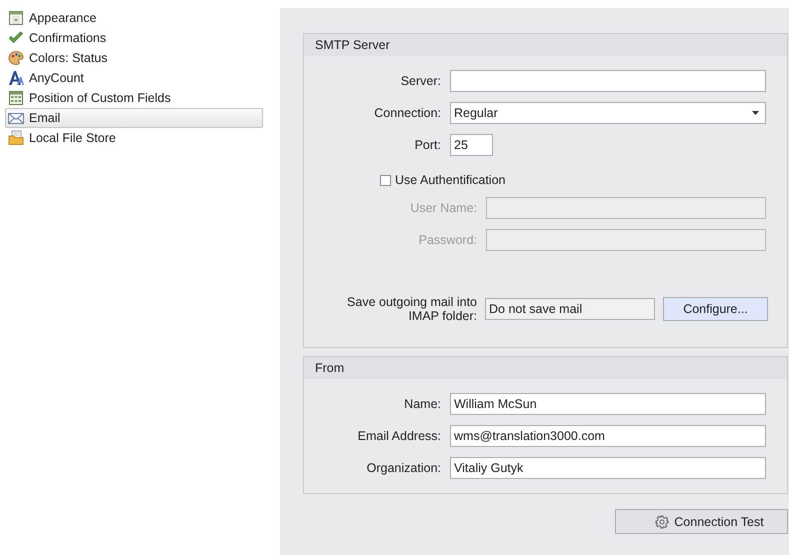  Describe the element at coordinates (471, 145) in the screenshot. I see `input-field: 25` at that location.